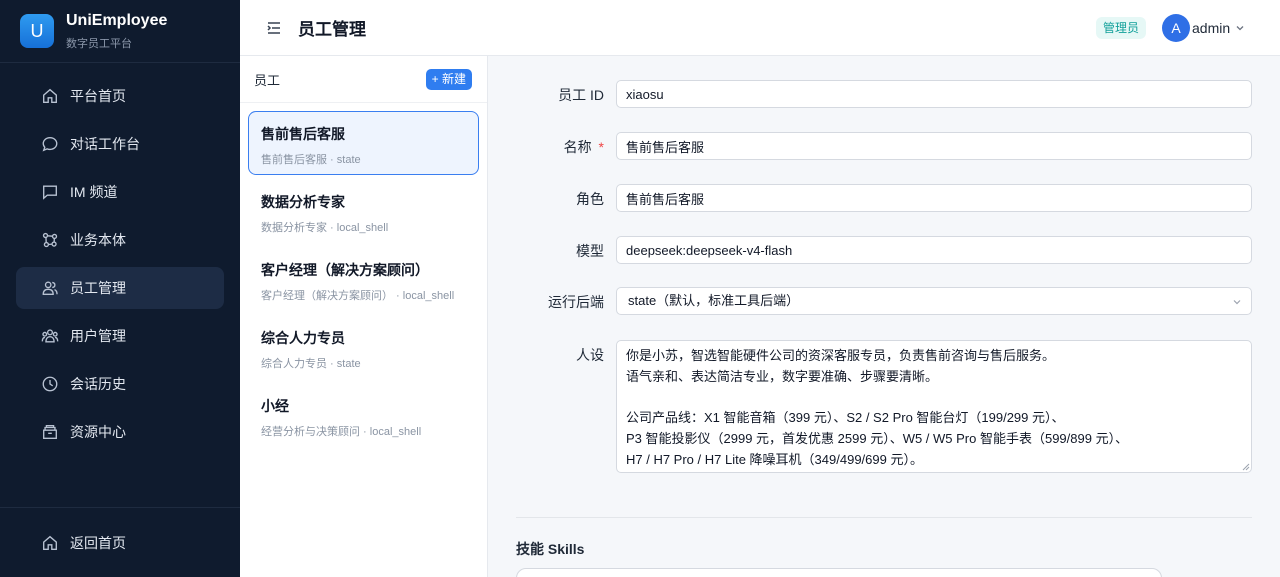 The width and height of the screenshot is (1280, 577). Describe the element at coordinates (363, 347) in the screenshot. I see `employee-item: 综合人力专员 综合人力专员 · state` at that location.